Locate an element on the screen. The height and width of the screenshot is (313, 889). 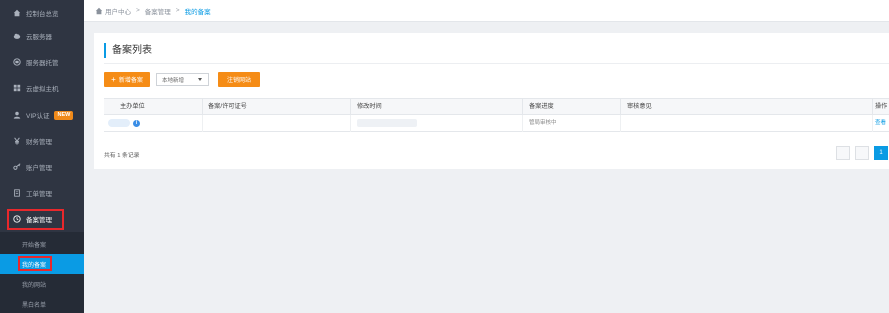
divider is located at coordinates (496, 63).